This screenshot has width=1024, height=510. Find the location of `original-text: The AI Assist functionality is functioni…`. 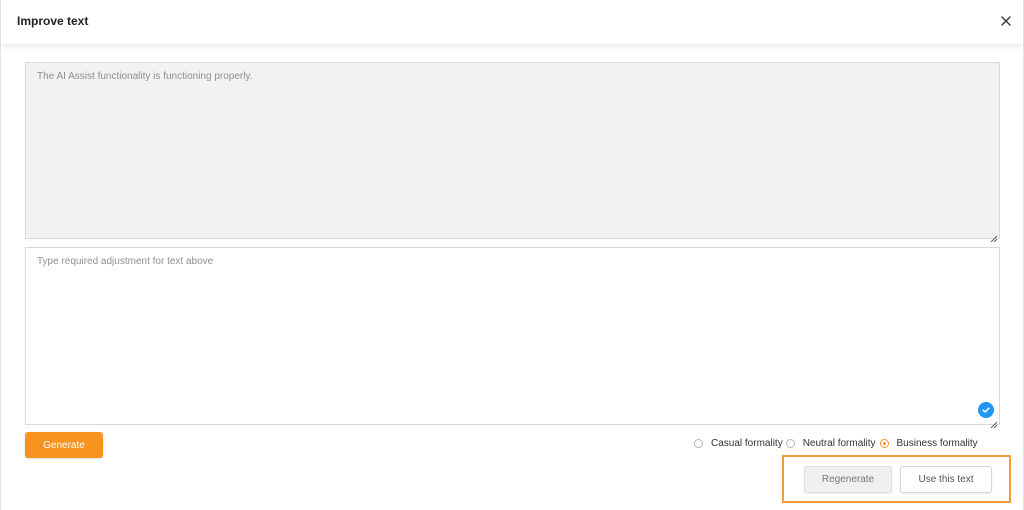

original-text: The AI Assist functionality is functioni… is located at coordinates (145, 76).